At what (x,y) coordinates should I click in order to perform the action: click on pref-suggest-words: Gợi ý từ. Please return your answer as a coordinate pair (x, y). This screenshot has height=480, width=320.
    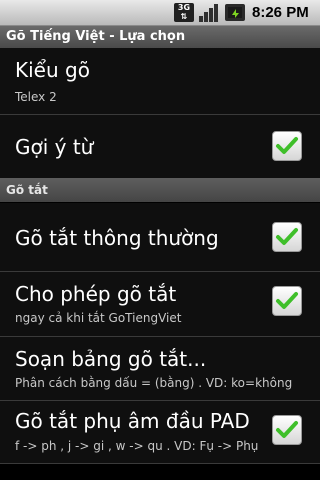
    Looking at the image, I should click on (160, 147).